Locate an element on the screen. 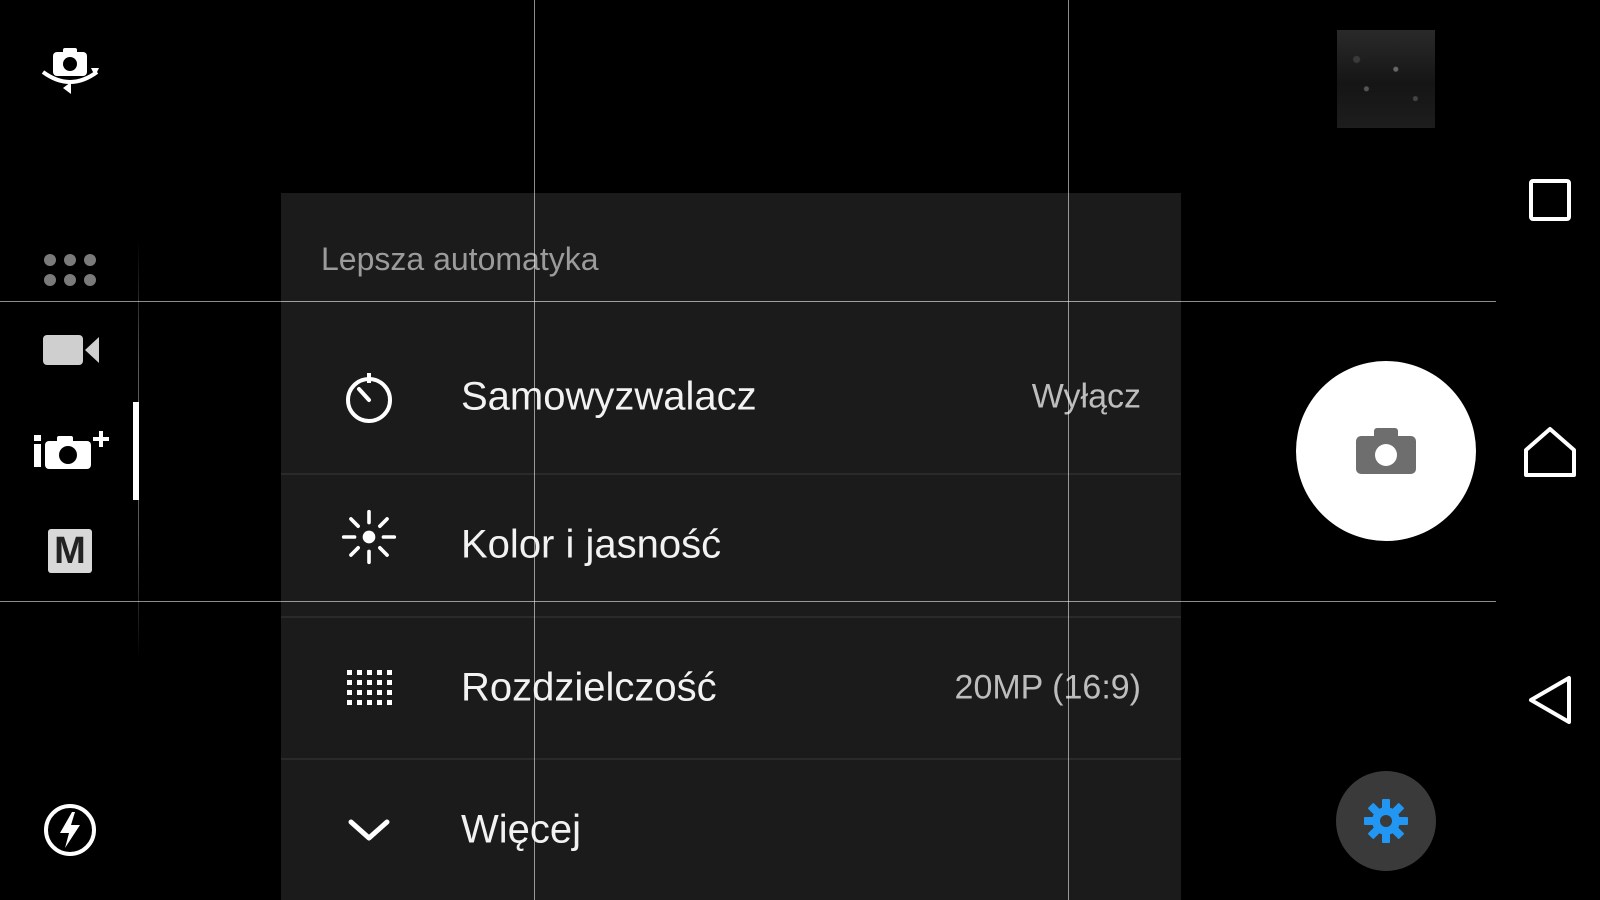  manual-mode-button: M is located at coordinates (70, 551).